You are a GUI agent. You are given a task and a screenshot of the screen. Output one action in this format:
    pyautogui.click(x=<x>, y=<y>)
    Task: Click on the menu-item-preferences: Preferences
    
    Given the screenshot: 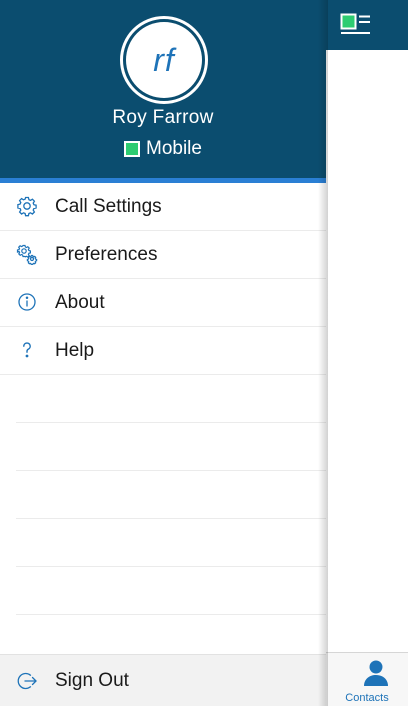 What is the action you would take?
    pyautogui.click(x=163, y=255)
    